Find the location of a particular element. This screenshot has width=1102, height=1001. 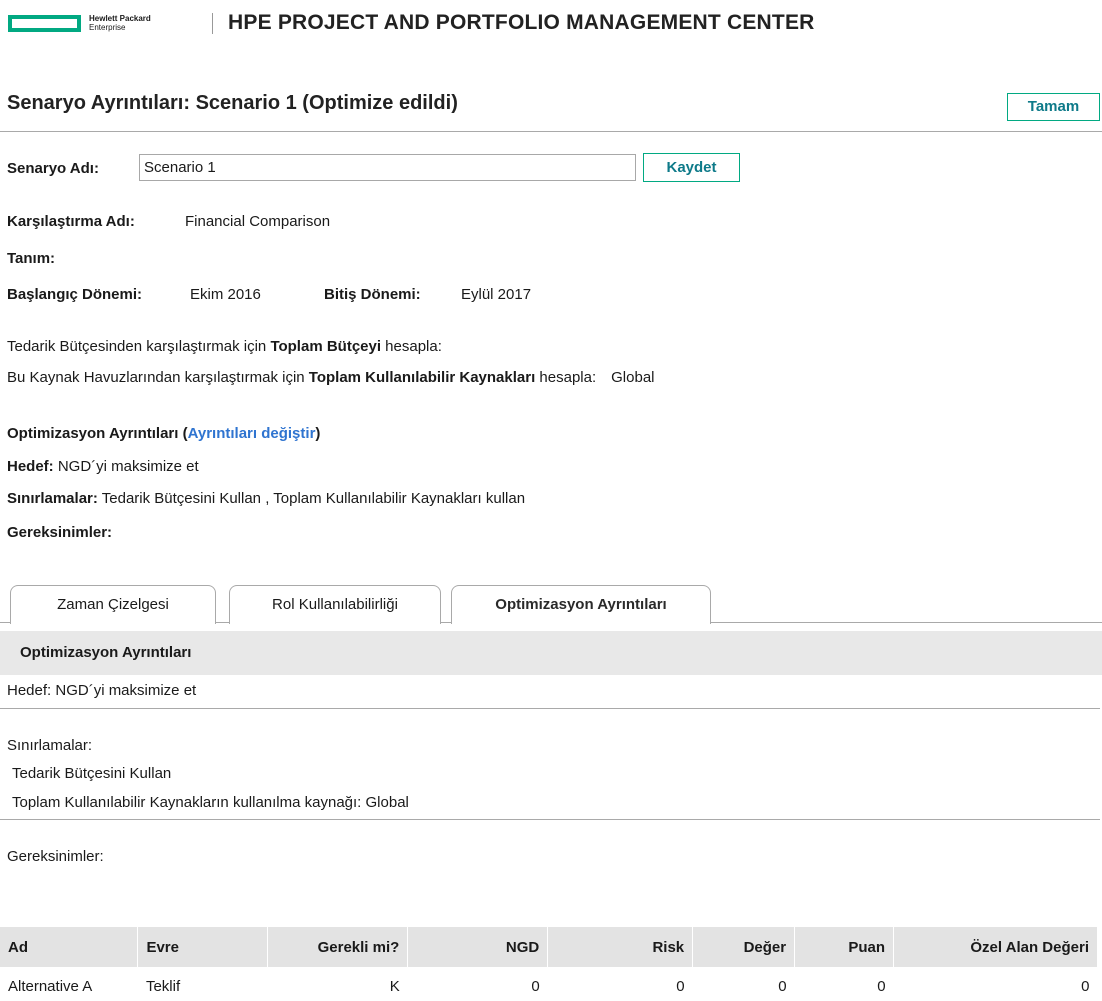

start-period-value: Ekim 2016 is located at coordinates (225, 294).